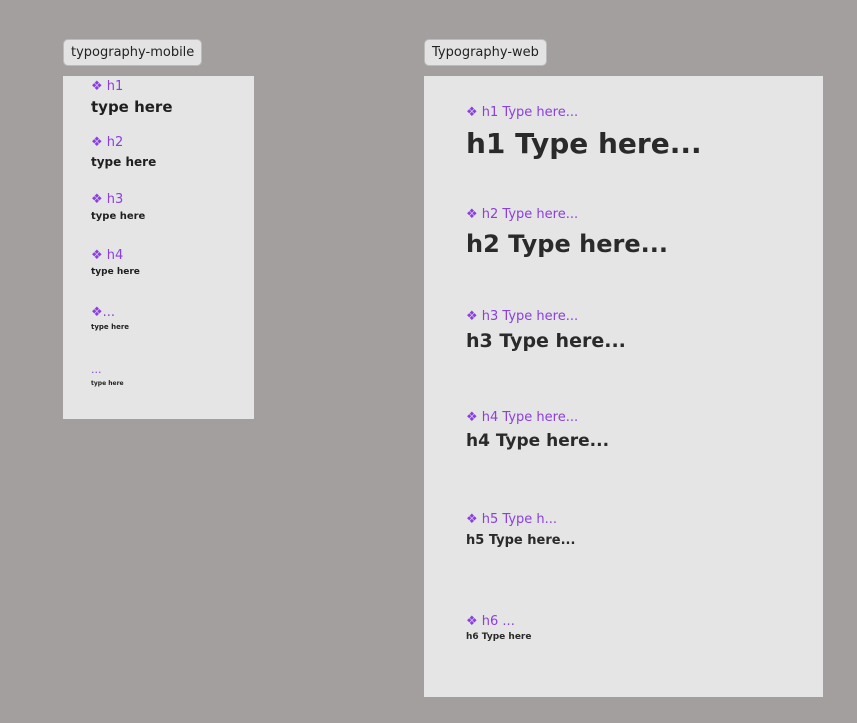 This screenshot has height=723, width=857. I want to click on component-label-mobile-h3: ❖ h3, so click(107, 199).